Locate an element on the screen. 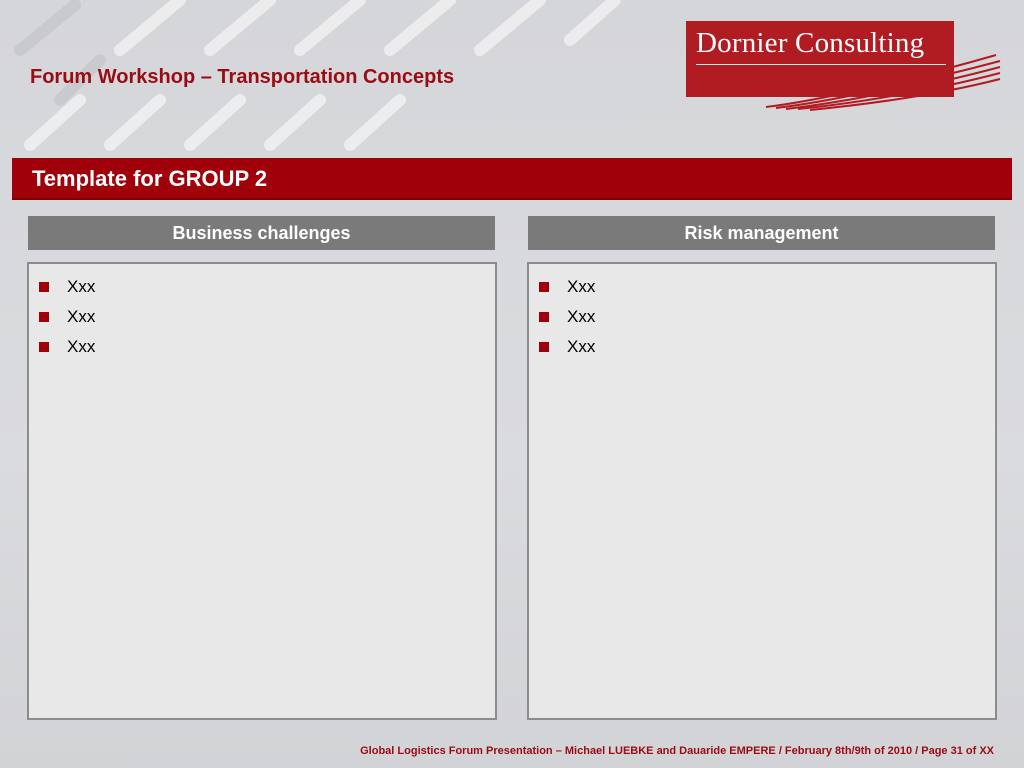 Image resolution: width=1024 pixels, height=768 pixels. section-title-bar: Template for GROUP 2 is located at coordinates (512, 179).